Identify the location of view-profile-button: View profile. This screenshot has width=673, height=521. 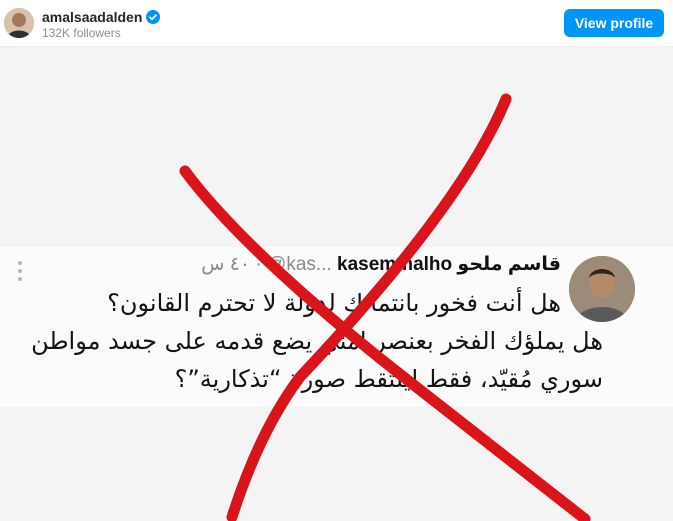
(614, 23).